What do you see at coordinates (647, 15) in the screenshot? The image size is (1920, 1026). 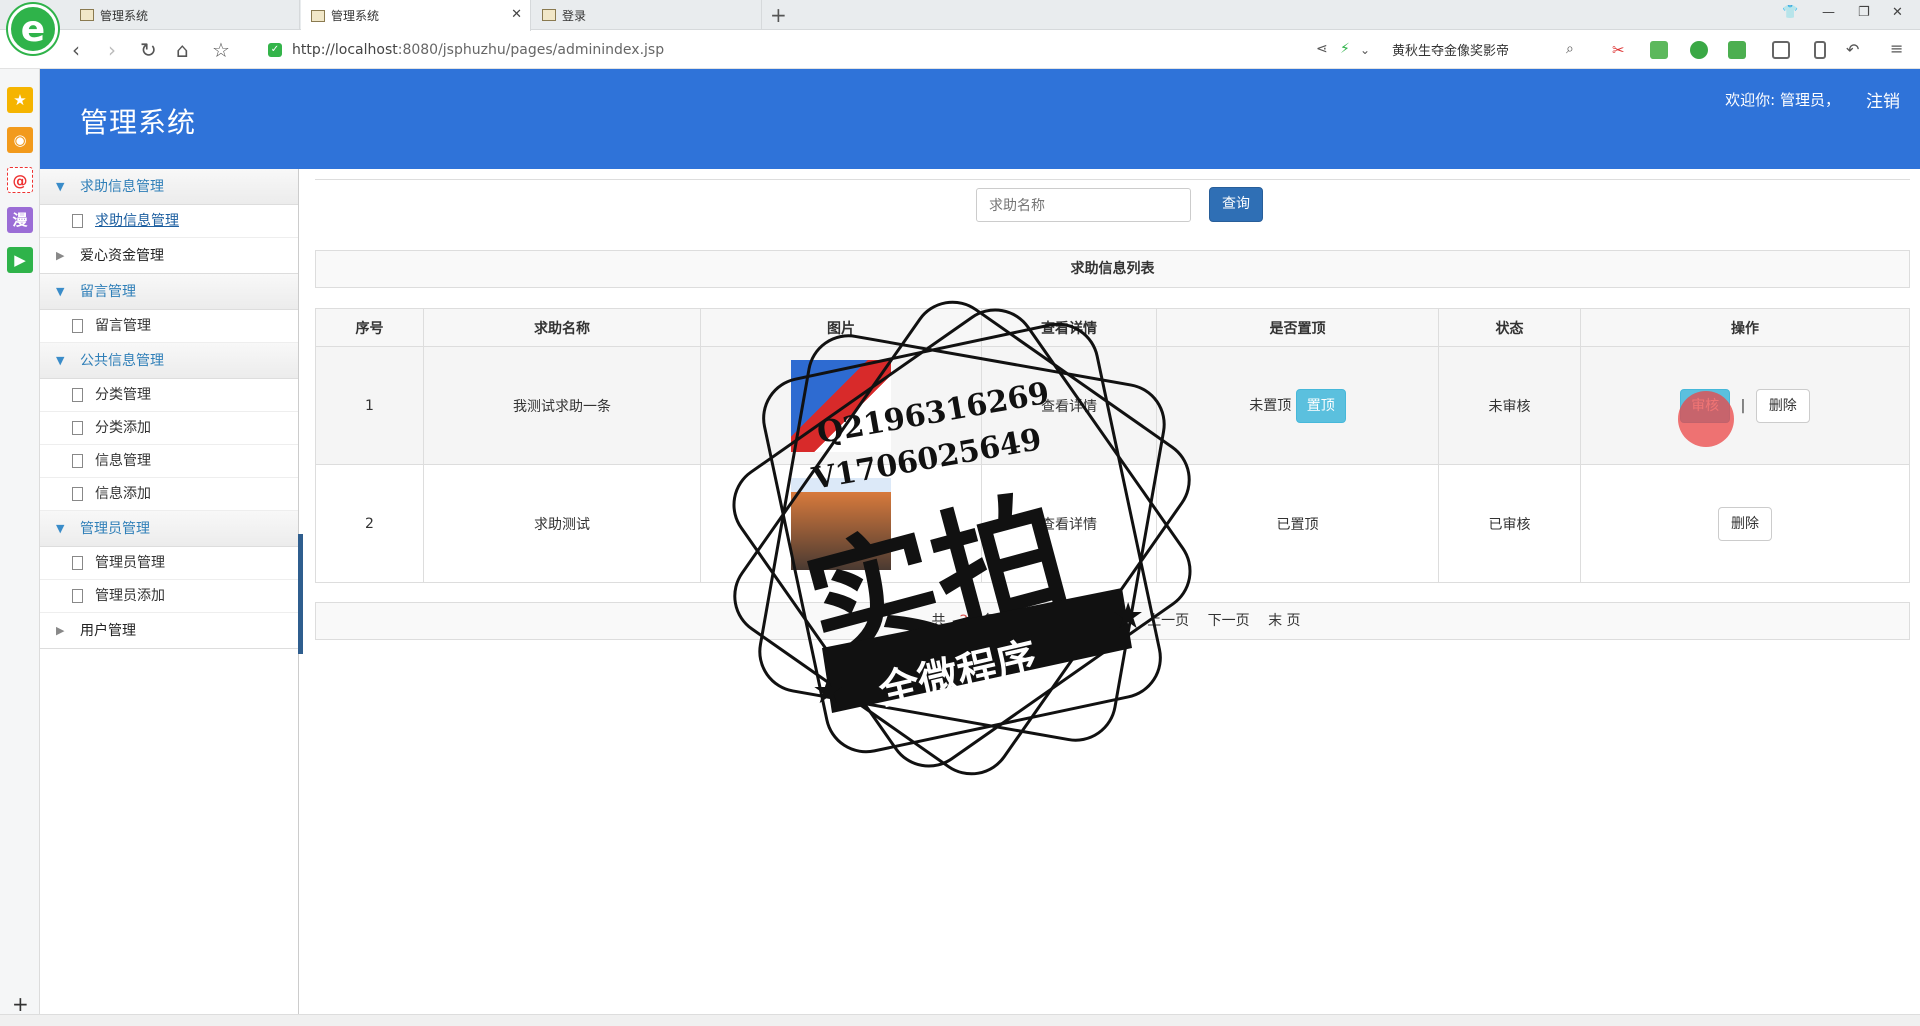 I see `browser-tab-3: 登录` at bounding box center [647, 15].